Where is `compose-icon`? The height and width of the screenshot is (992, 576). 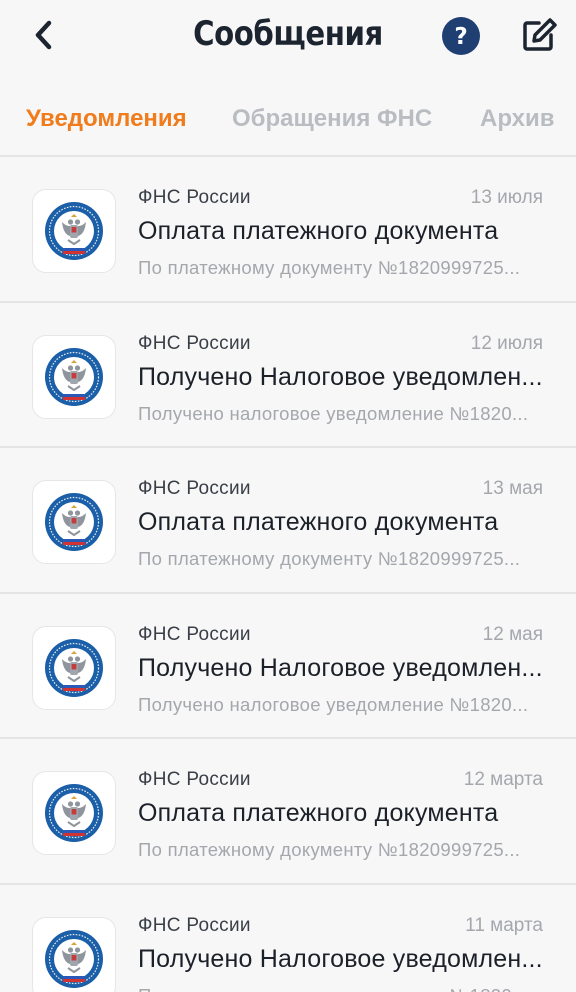
compose-icon is located at coordinates (540, 34).